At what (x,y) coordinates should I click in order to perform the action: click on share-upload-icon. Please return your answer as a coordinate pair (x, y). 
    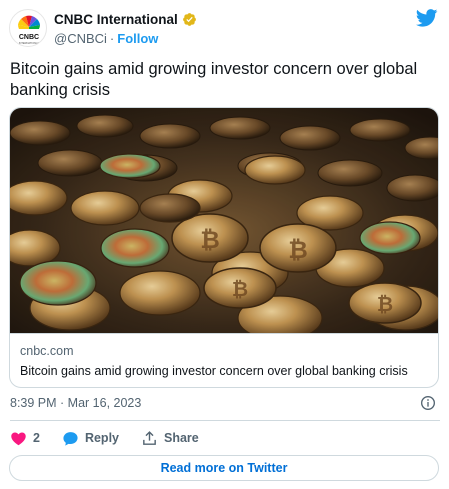
    Looking at the image, I should click on (149, 437).